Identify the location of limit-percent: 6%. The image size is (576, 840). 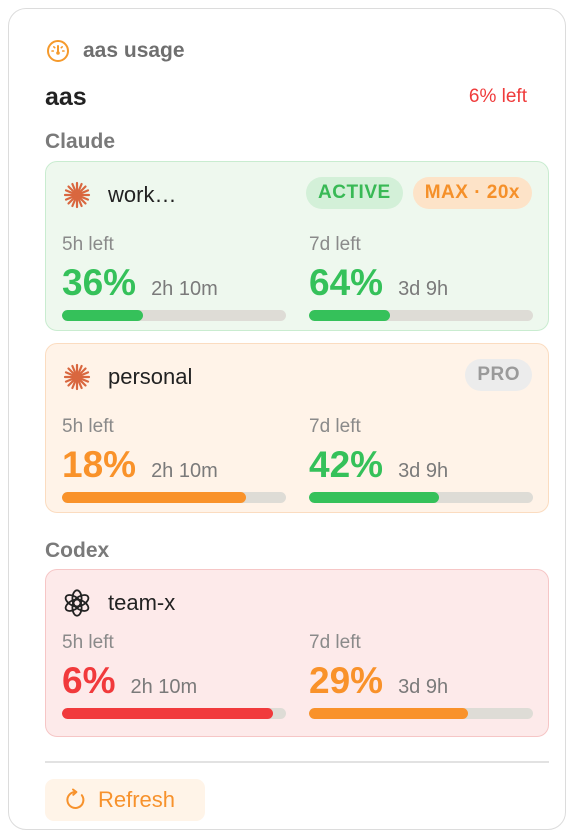
(89, 680).